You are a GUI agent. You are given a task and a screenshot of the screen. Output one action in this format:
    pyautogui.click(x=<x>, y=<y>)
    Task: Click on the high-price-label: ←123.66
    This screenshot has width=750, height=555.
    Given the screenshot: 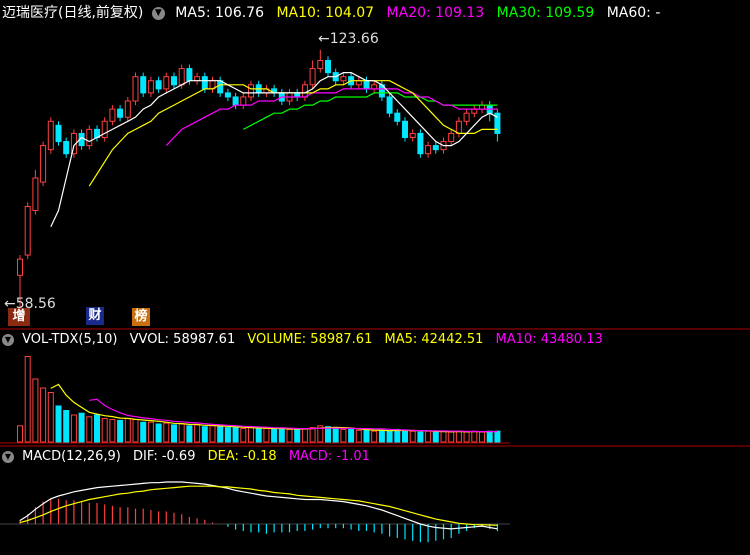 What is the action you would take?
    pyautogui.click(x=348, y=39)
    